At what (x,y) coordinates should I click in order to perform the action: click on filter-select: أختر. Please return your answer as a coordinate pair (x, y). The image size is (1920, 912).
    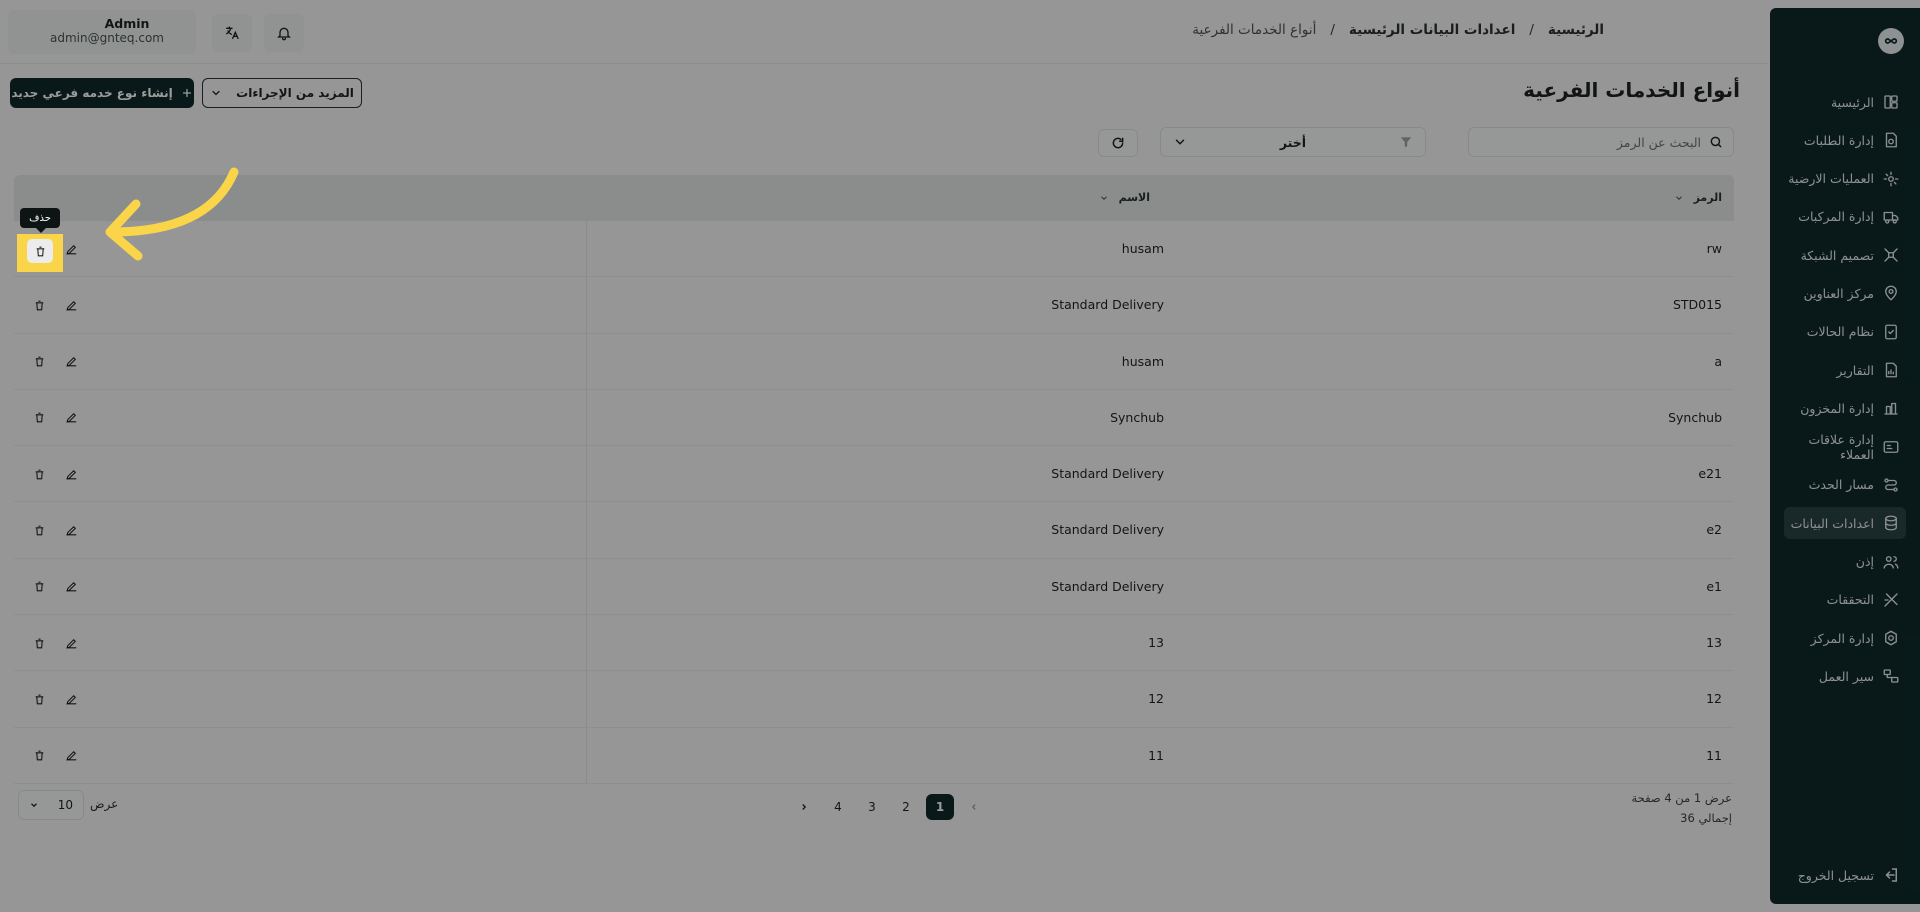
    Looking at the image, I should click on (1293, 142).